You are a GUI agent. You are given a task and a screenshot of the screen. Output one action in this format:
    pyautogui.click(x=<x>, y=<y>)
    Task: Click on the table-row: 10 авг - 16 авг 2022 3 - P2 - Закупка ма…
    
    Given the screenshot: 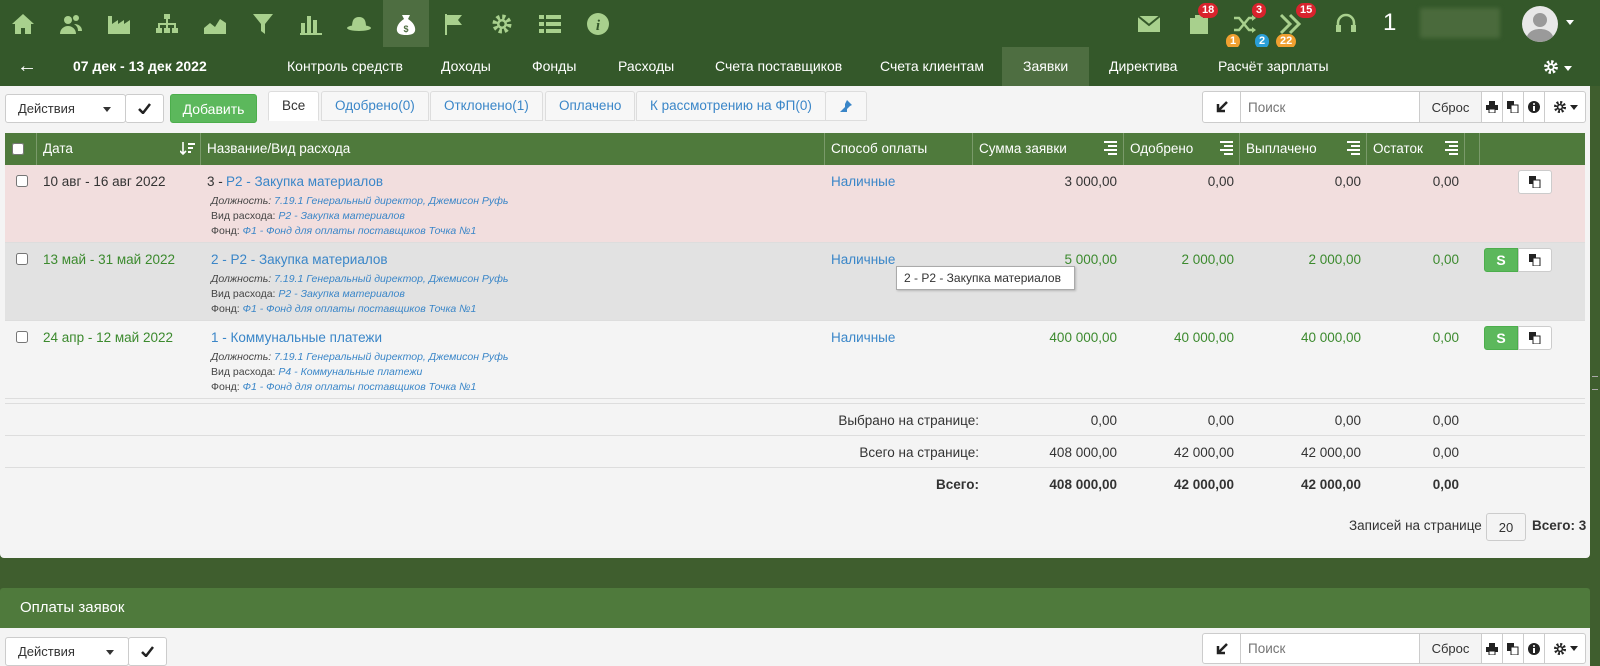 What is the action you would take?
    pyautogui.click(x=795, y=204)
    